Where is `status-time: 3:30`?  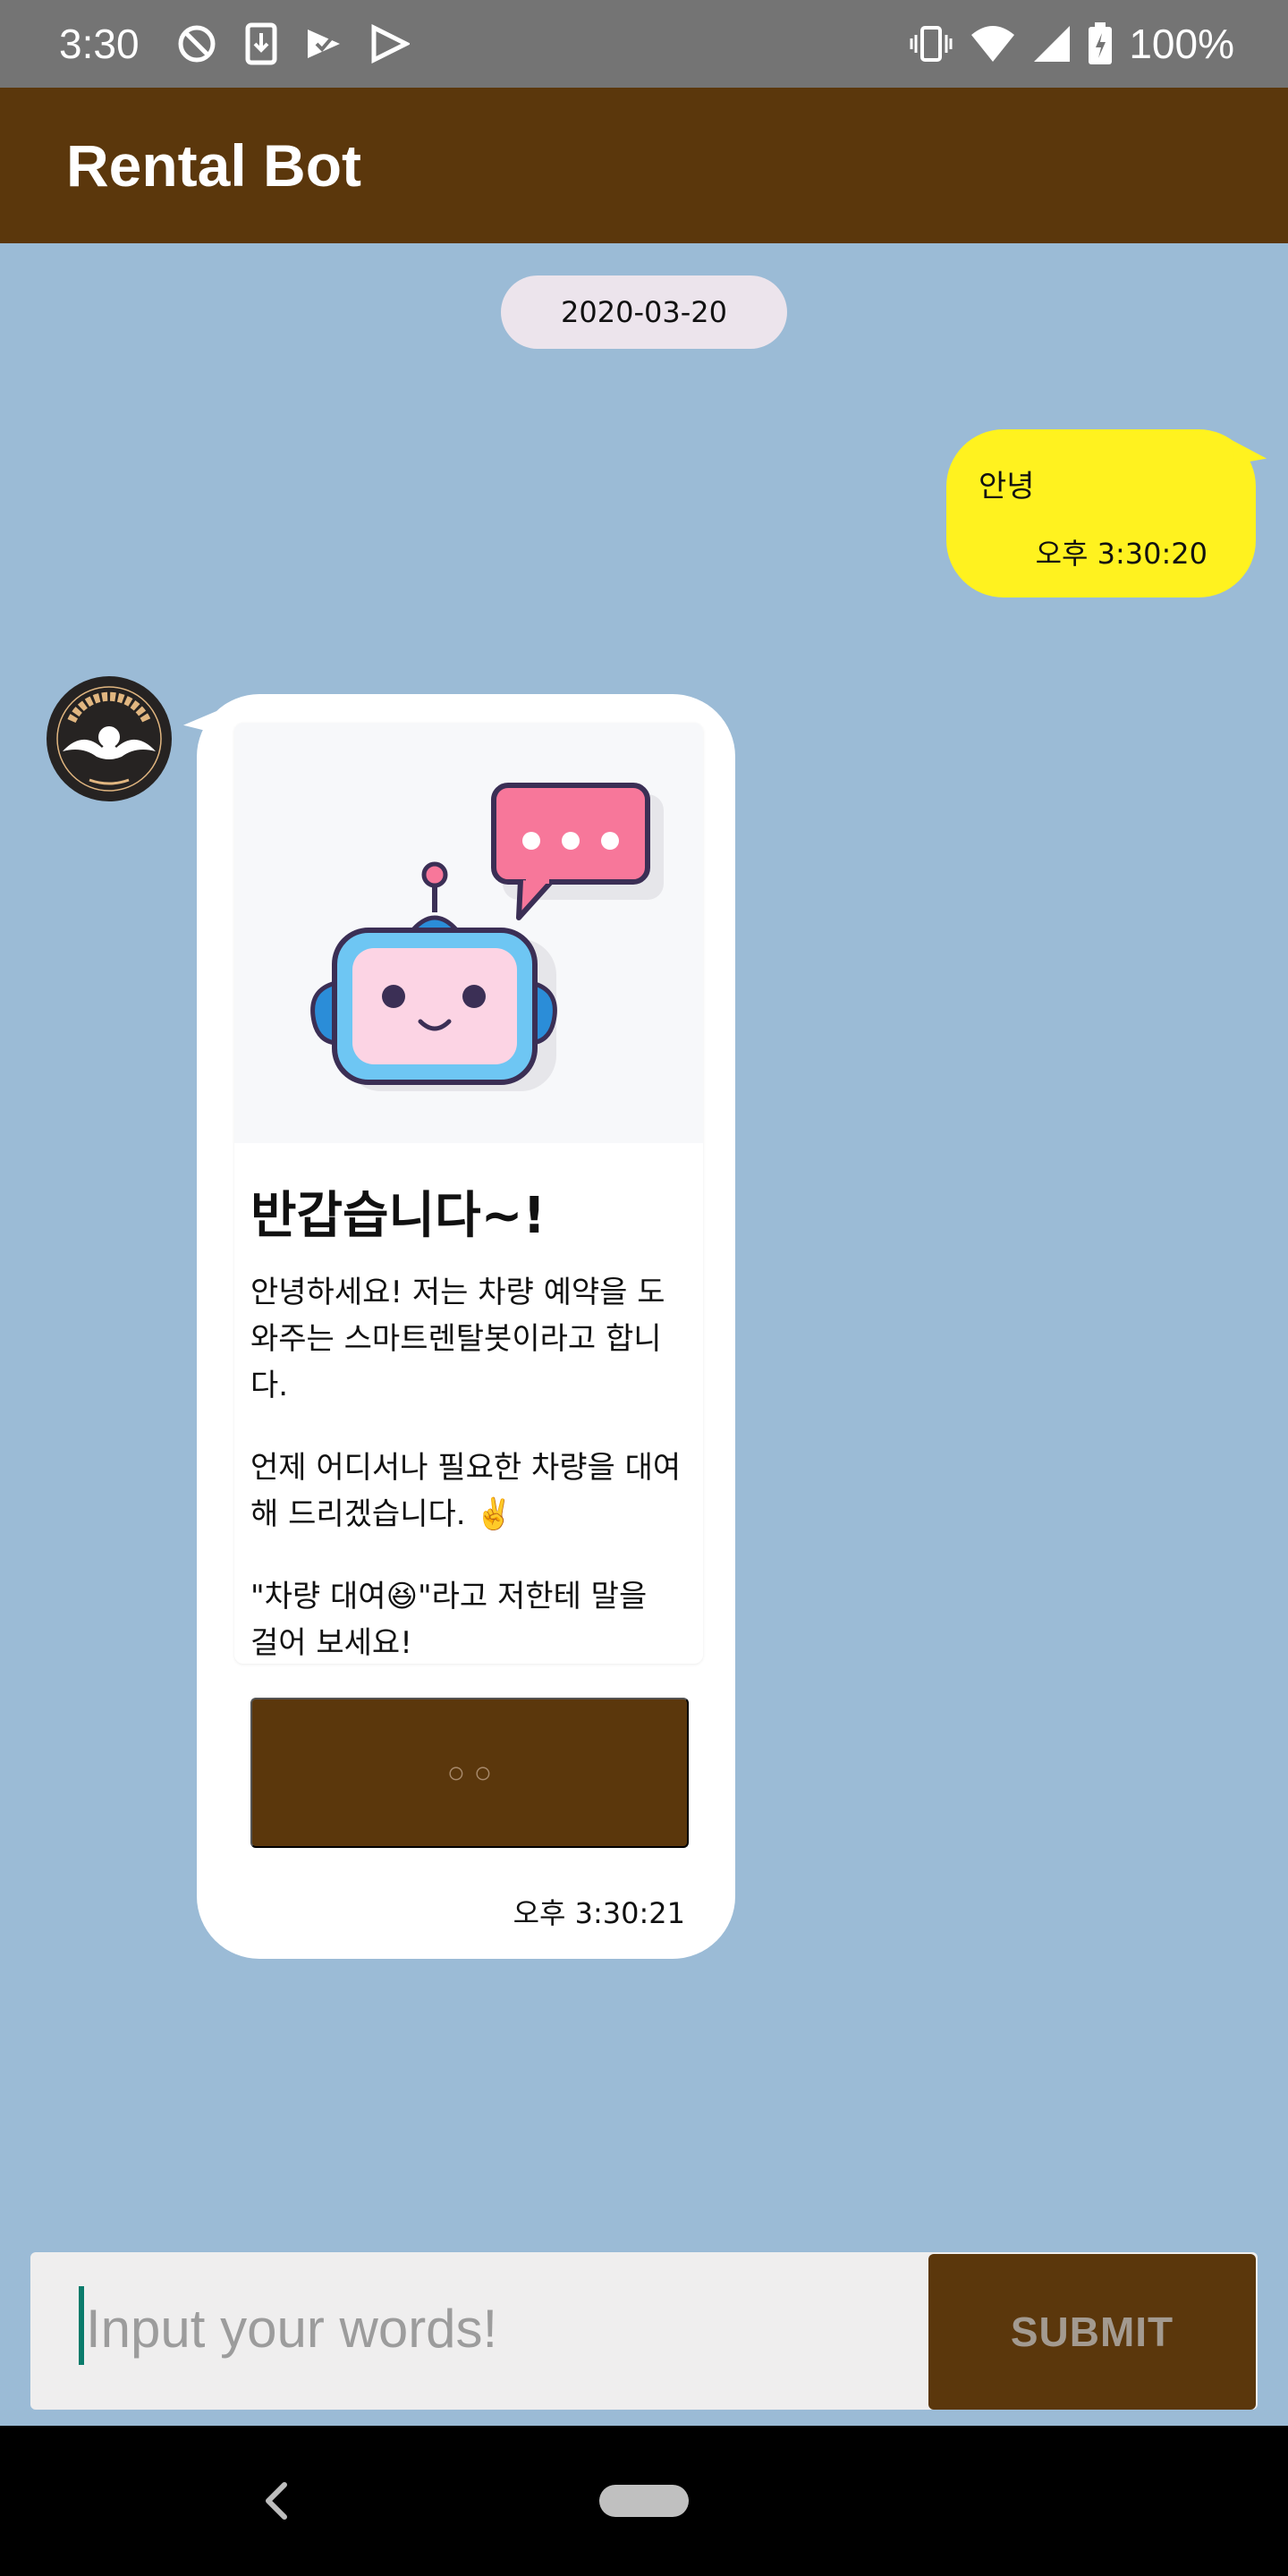
status-time: 3:30 is located at coordinates (99, 44).